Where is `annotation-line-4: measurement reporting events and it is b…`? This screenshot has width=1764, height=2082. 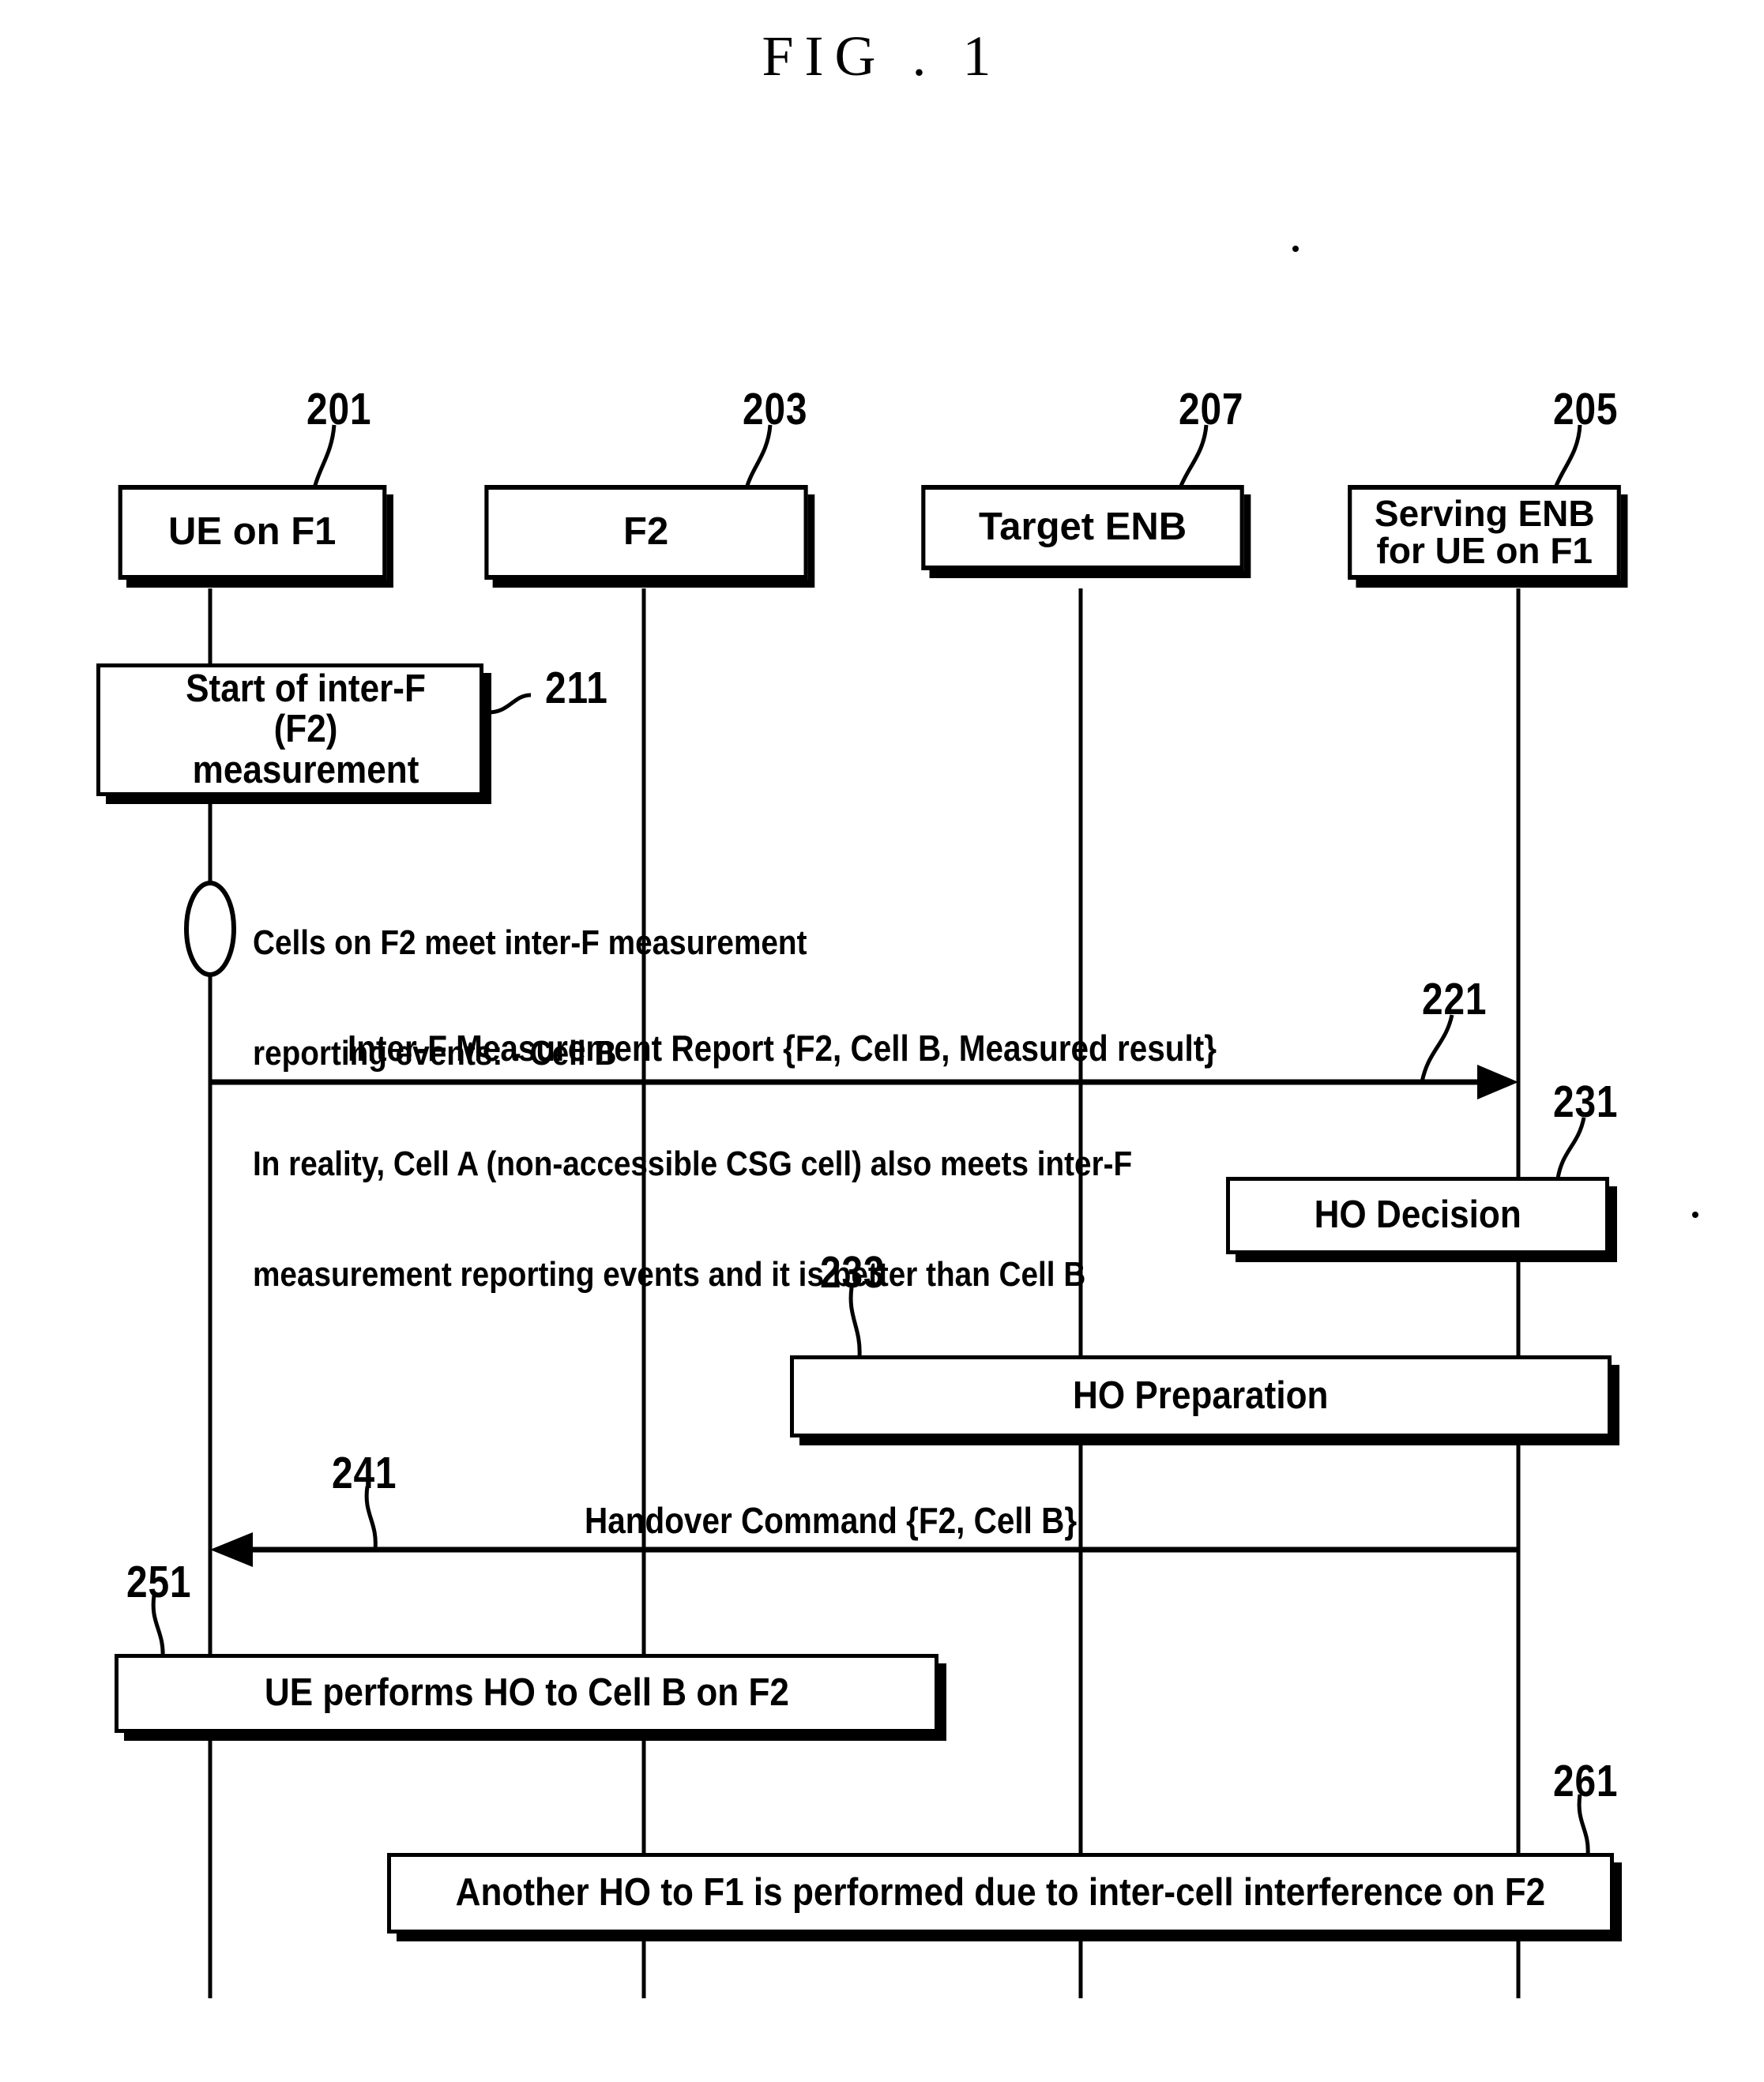
annotation-line-4: measurement reporting events and it is b… is located at coordinates (669, 1274).